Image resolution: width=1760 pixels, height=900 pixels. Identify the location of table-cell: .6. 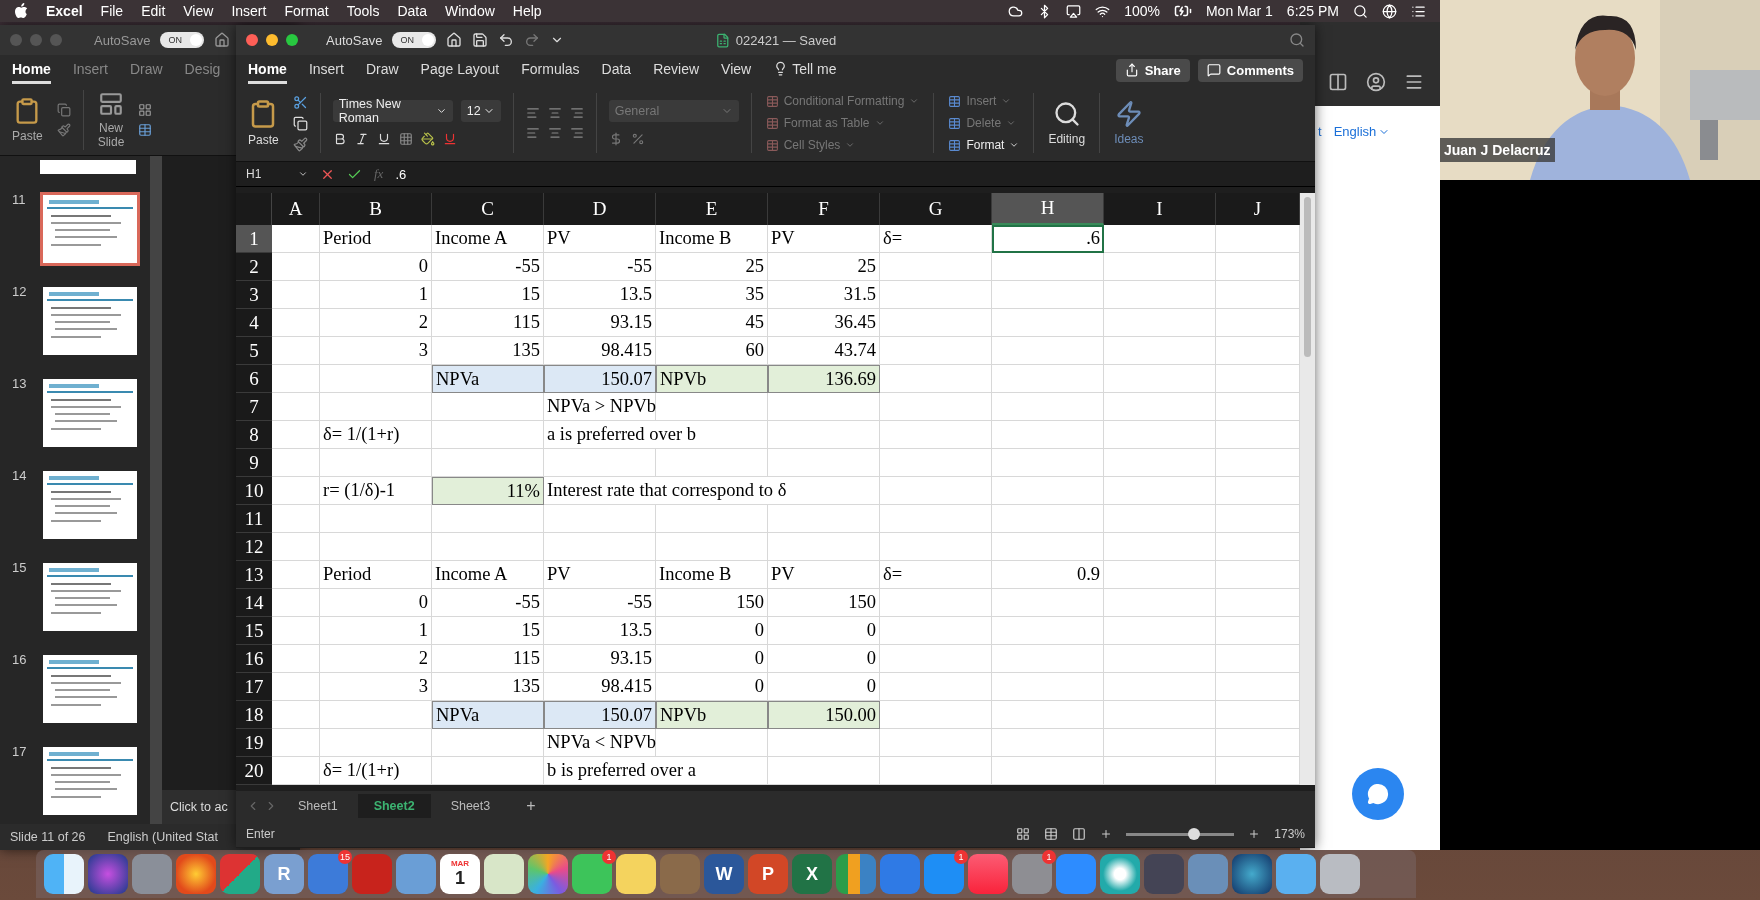
(1048, 239).